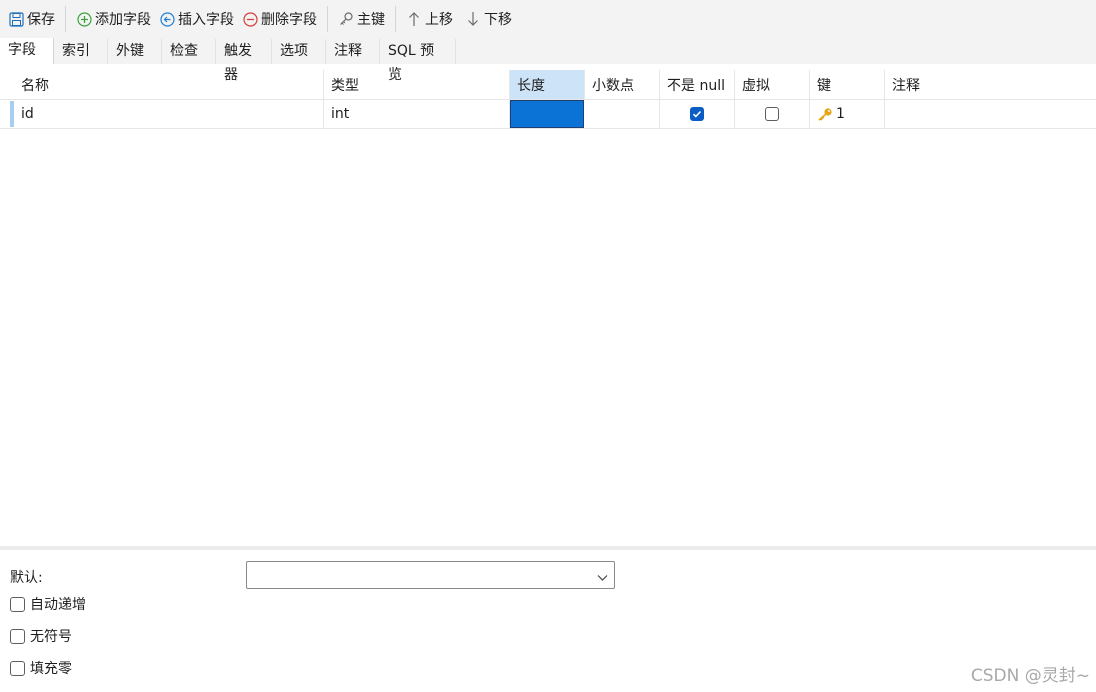 The height and width of the screenshot is (692, 1096). I want to click on column-header-decimals: 小数点, so click(622, 84).